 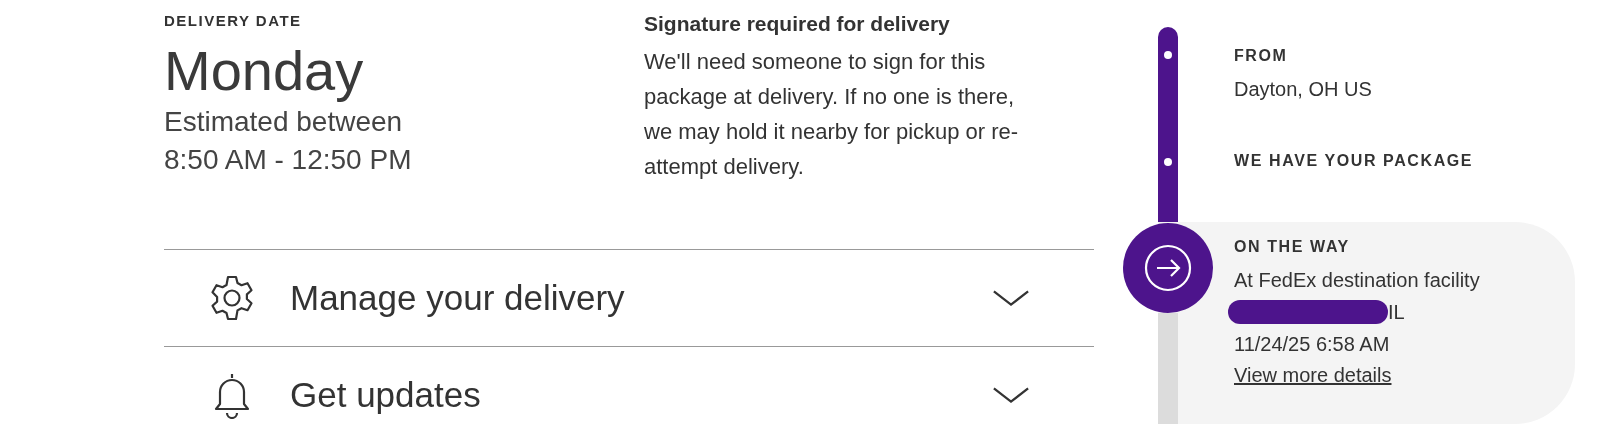 What do you see at coordinates (1357, 280) in the screenshot?
I see `status-text: At FedEx destination facility` at bounding box center [1357, 280].